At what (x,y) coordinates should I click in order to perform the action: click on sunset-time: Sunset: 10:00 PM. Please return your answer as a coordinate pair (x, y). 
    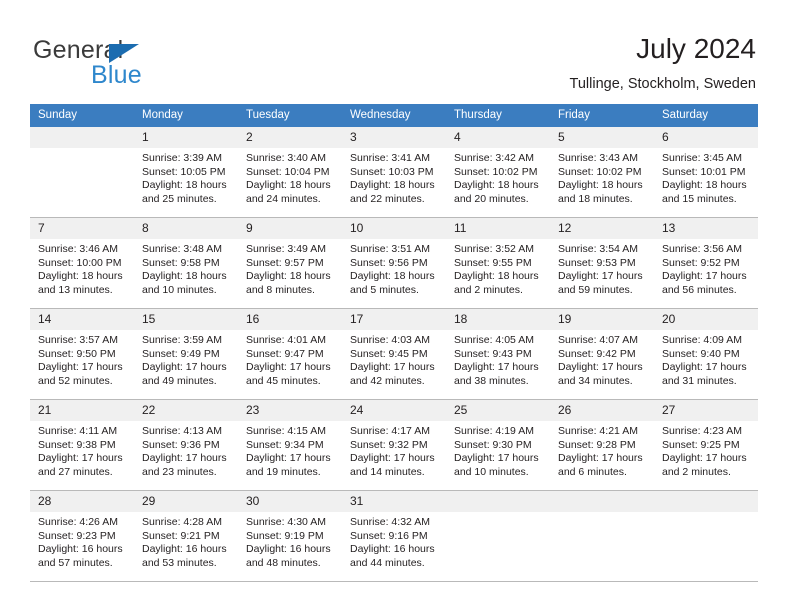
    Looking at the image, I should click on (80, 262).